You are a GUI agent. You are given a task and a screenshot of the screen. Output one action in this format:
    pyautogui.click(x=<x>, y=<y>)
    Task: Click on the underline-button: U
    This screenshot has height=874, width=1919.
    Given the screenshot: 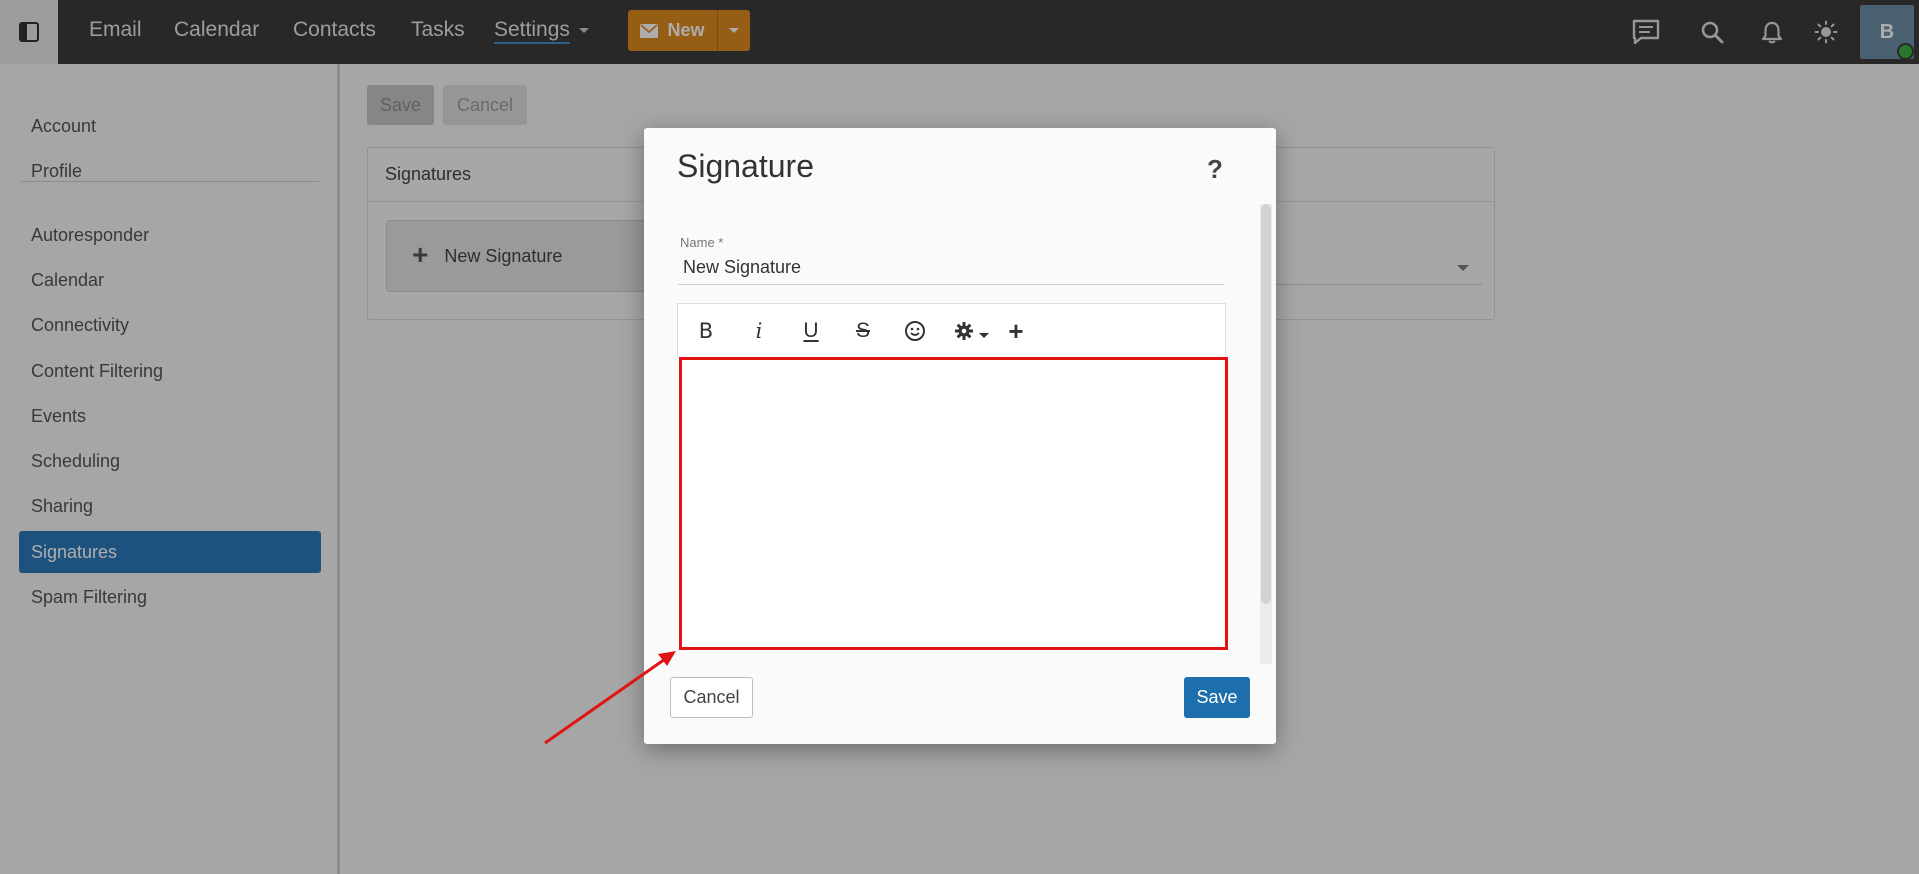 What is the action you would take?
    pyautogui.click(x=811, y=331)
    